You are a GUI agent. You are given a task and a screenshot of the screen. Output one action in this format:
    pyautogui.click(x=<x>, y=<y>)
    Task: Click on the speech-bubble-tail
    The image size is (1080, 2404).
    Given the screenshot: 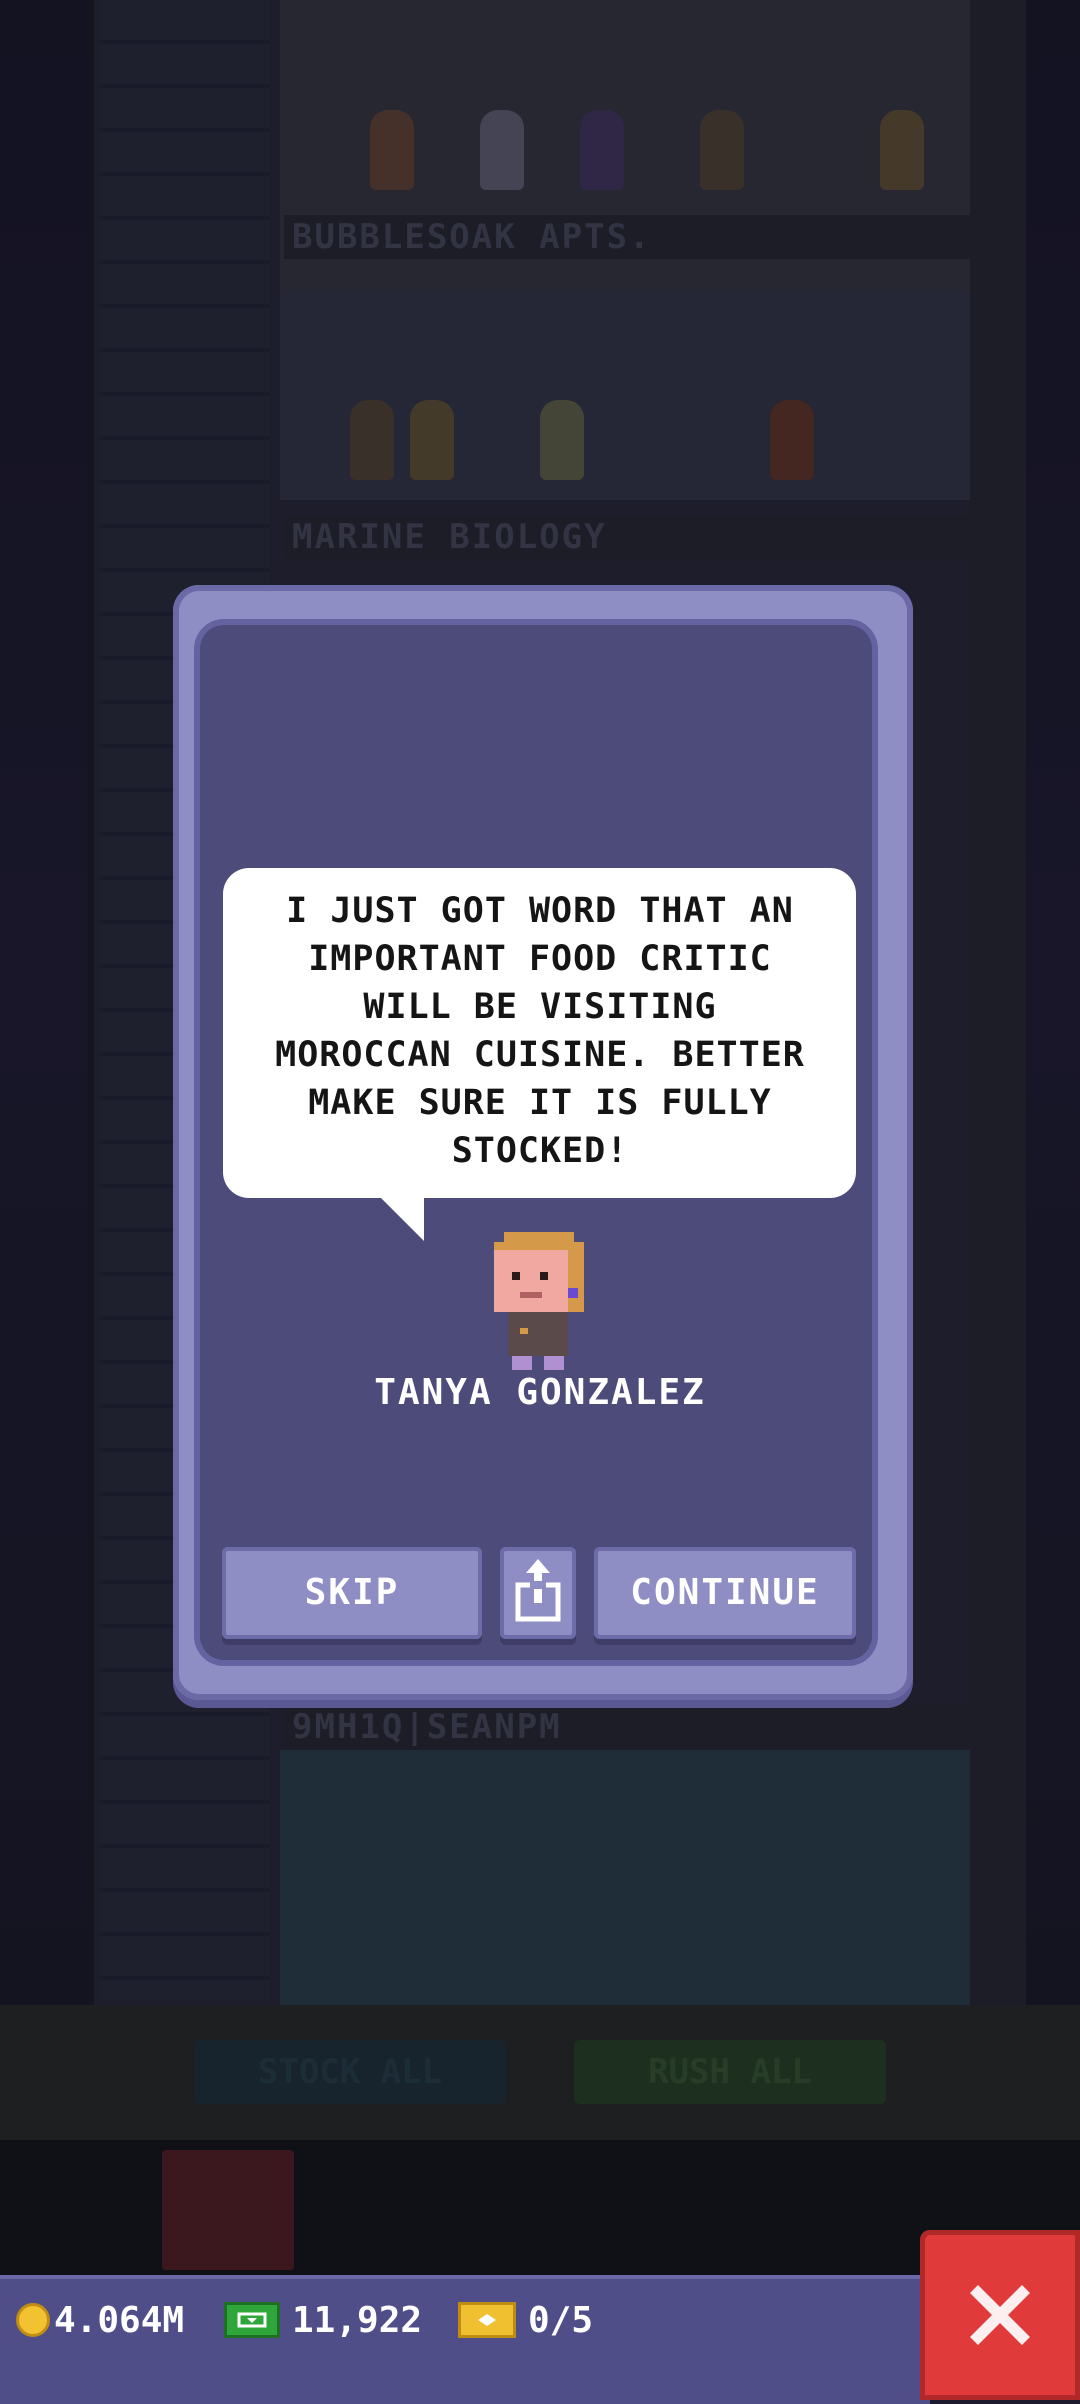 What is the action you would take?
    pyautogui.click(x=401, y=1218)
    